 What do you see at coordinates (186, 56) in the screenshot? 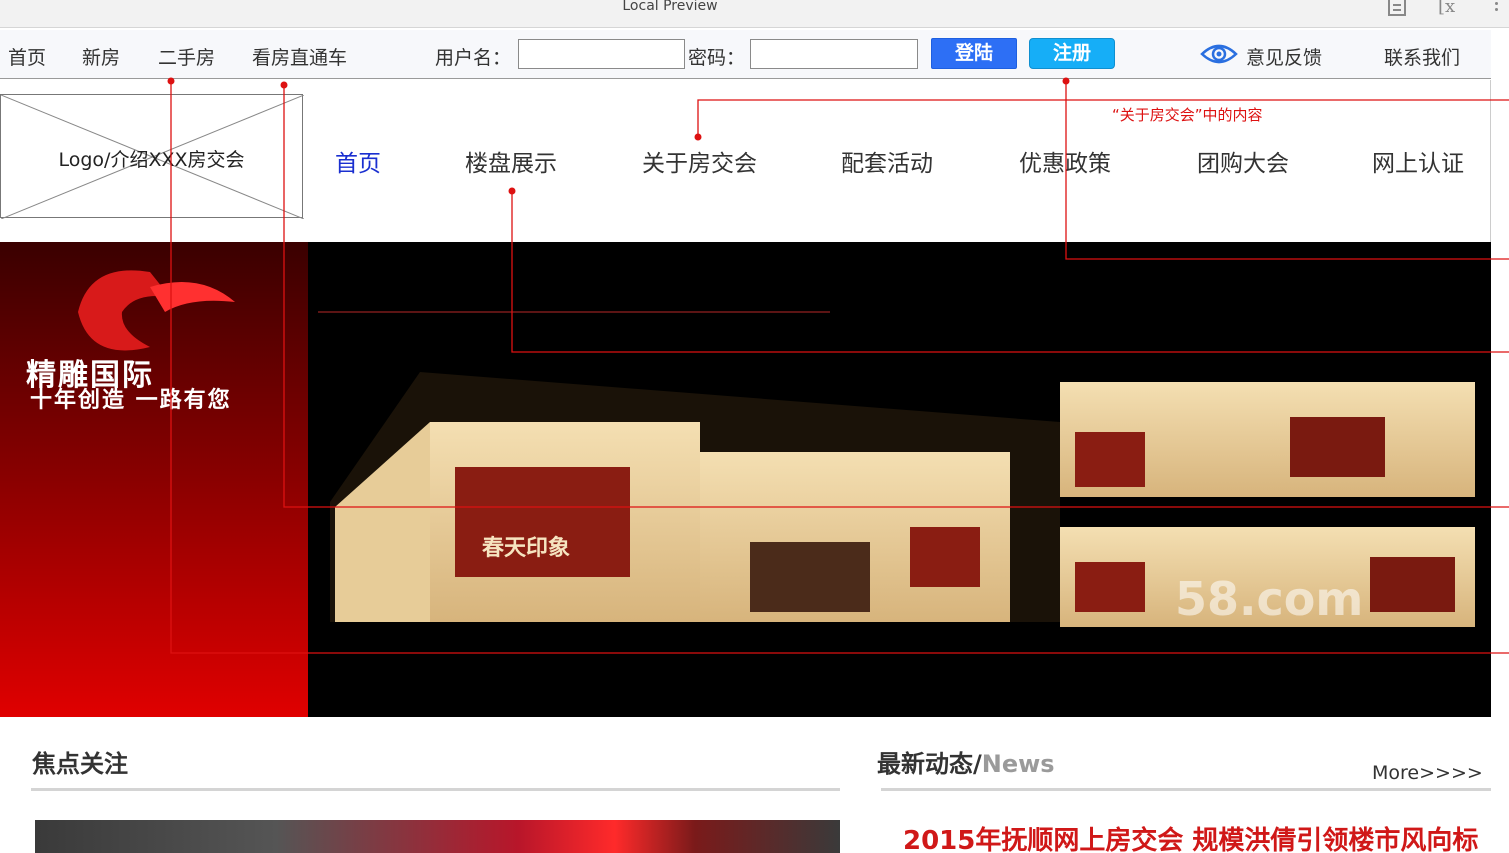
I see `top-link-second-hand: 二手房` at bounding box center [186, 56].